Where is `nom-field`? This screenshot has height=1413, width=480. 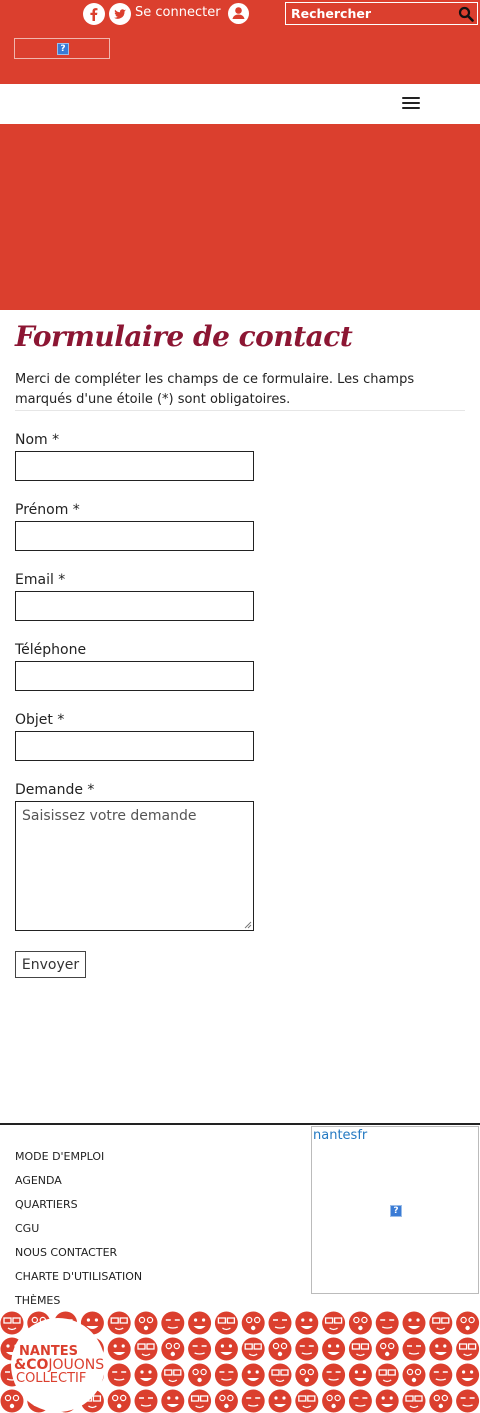 nom-field is located at coordinates (134, 466).